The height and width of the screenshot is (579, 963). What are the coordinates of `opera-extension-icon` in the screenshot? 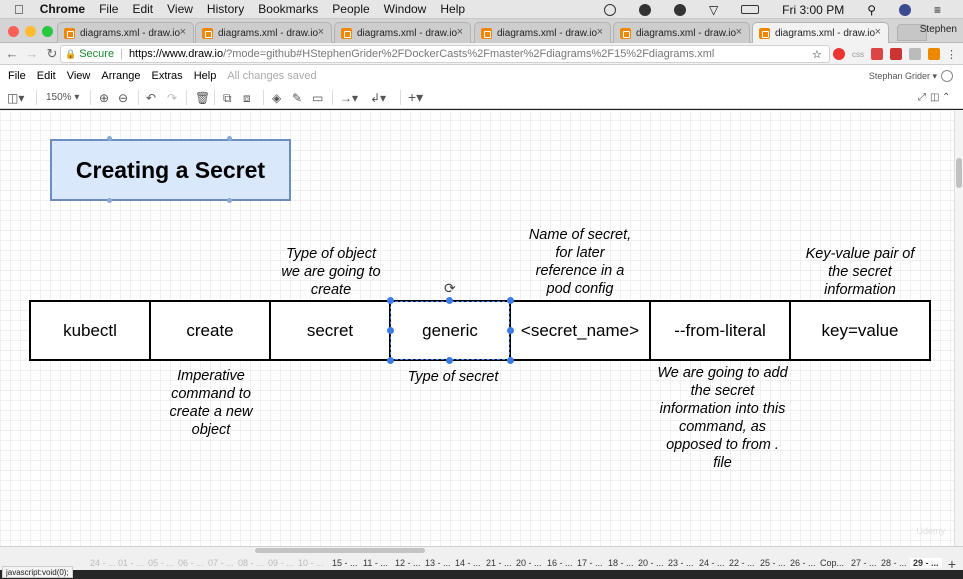 It's located at (839, 54).